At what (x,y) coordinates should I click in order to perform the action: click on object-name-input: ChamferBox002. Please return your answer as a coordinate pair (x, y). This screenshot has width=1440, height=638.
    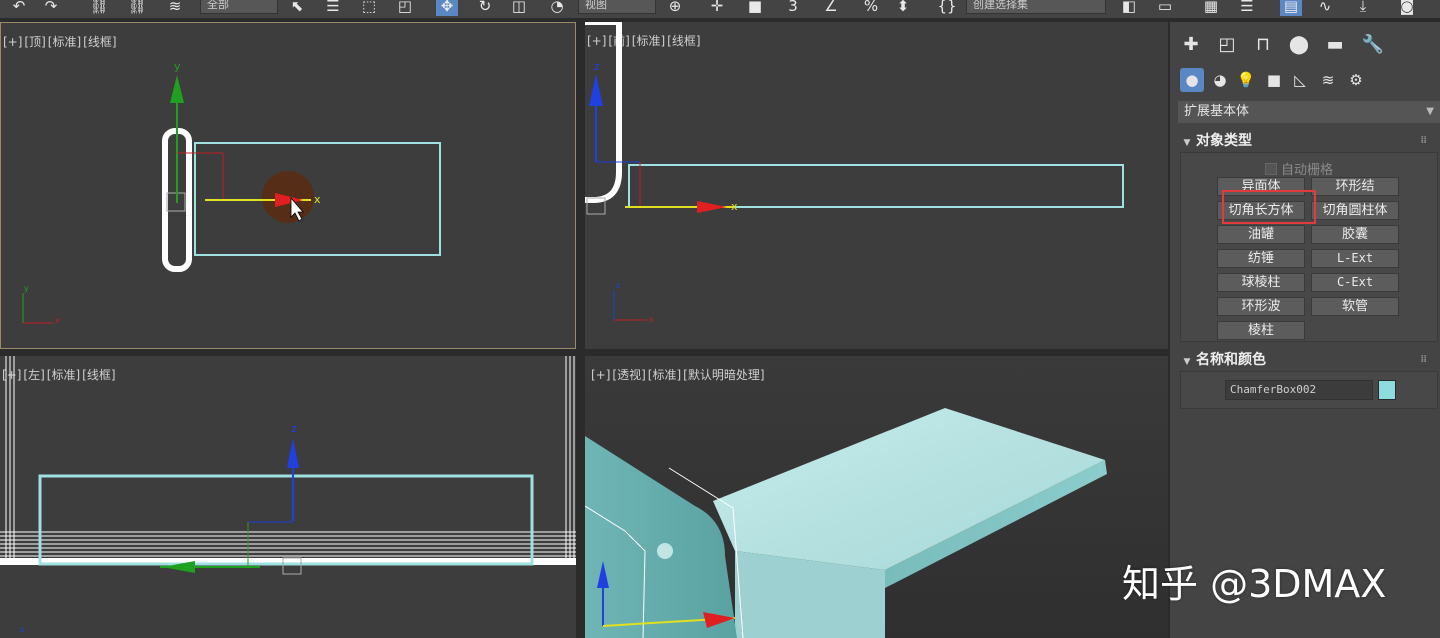
    Looking at the image, I should click on (1299, 390).